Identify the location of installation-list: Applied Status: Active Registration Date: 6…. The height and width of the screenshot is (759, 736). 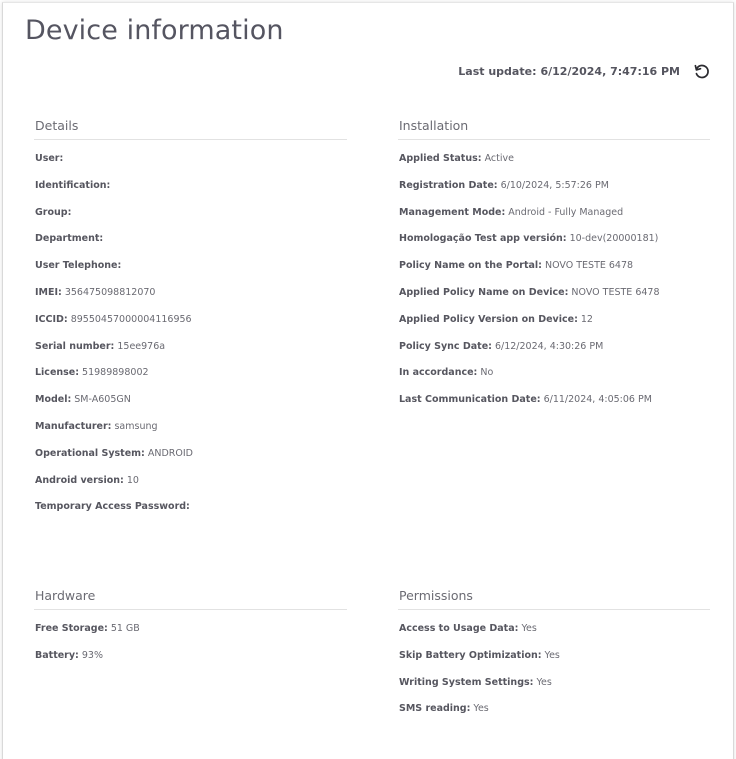
(554, 287).